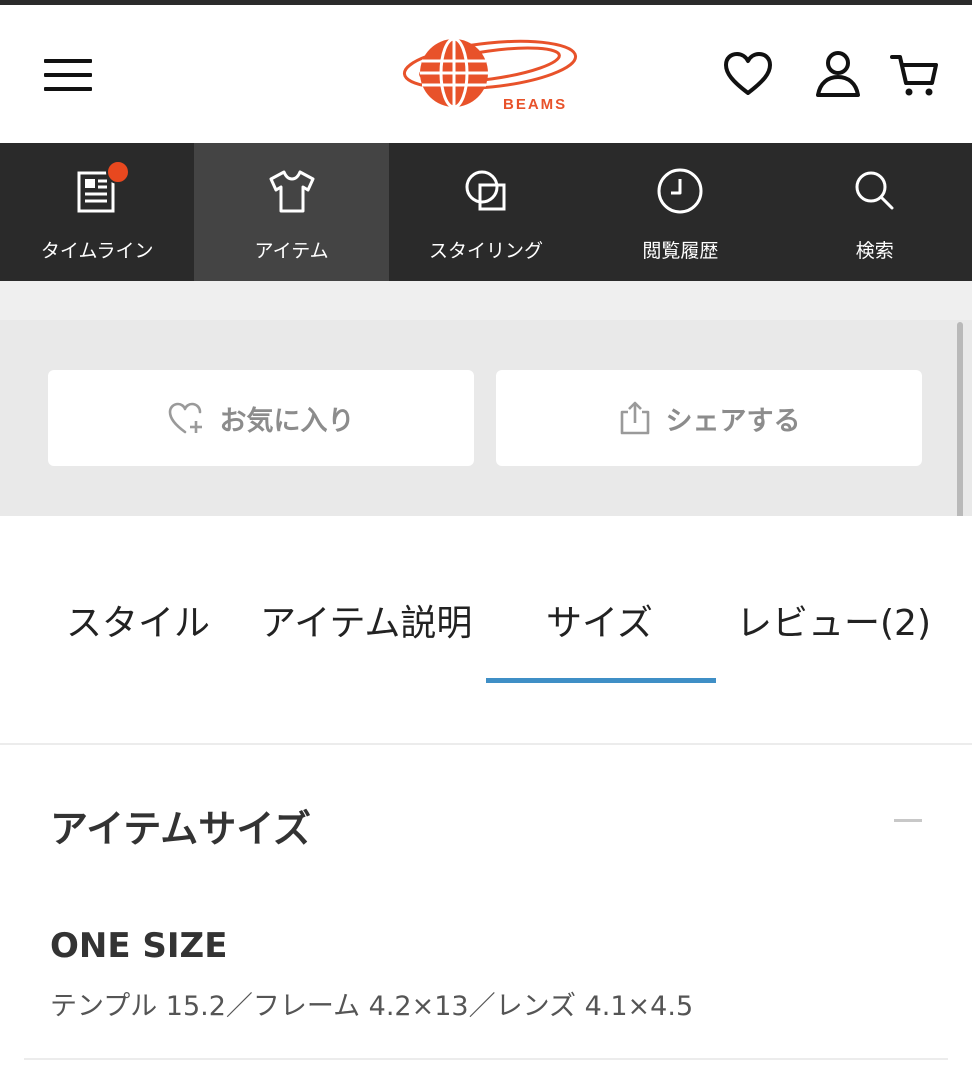  Describe the element at coordinates (908, 820) in the screenshot. I see `collapse-icon` at that location.